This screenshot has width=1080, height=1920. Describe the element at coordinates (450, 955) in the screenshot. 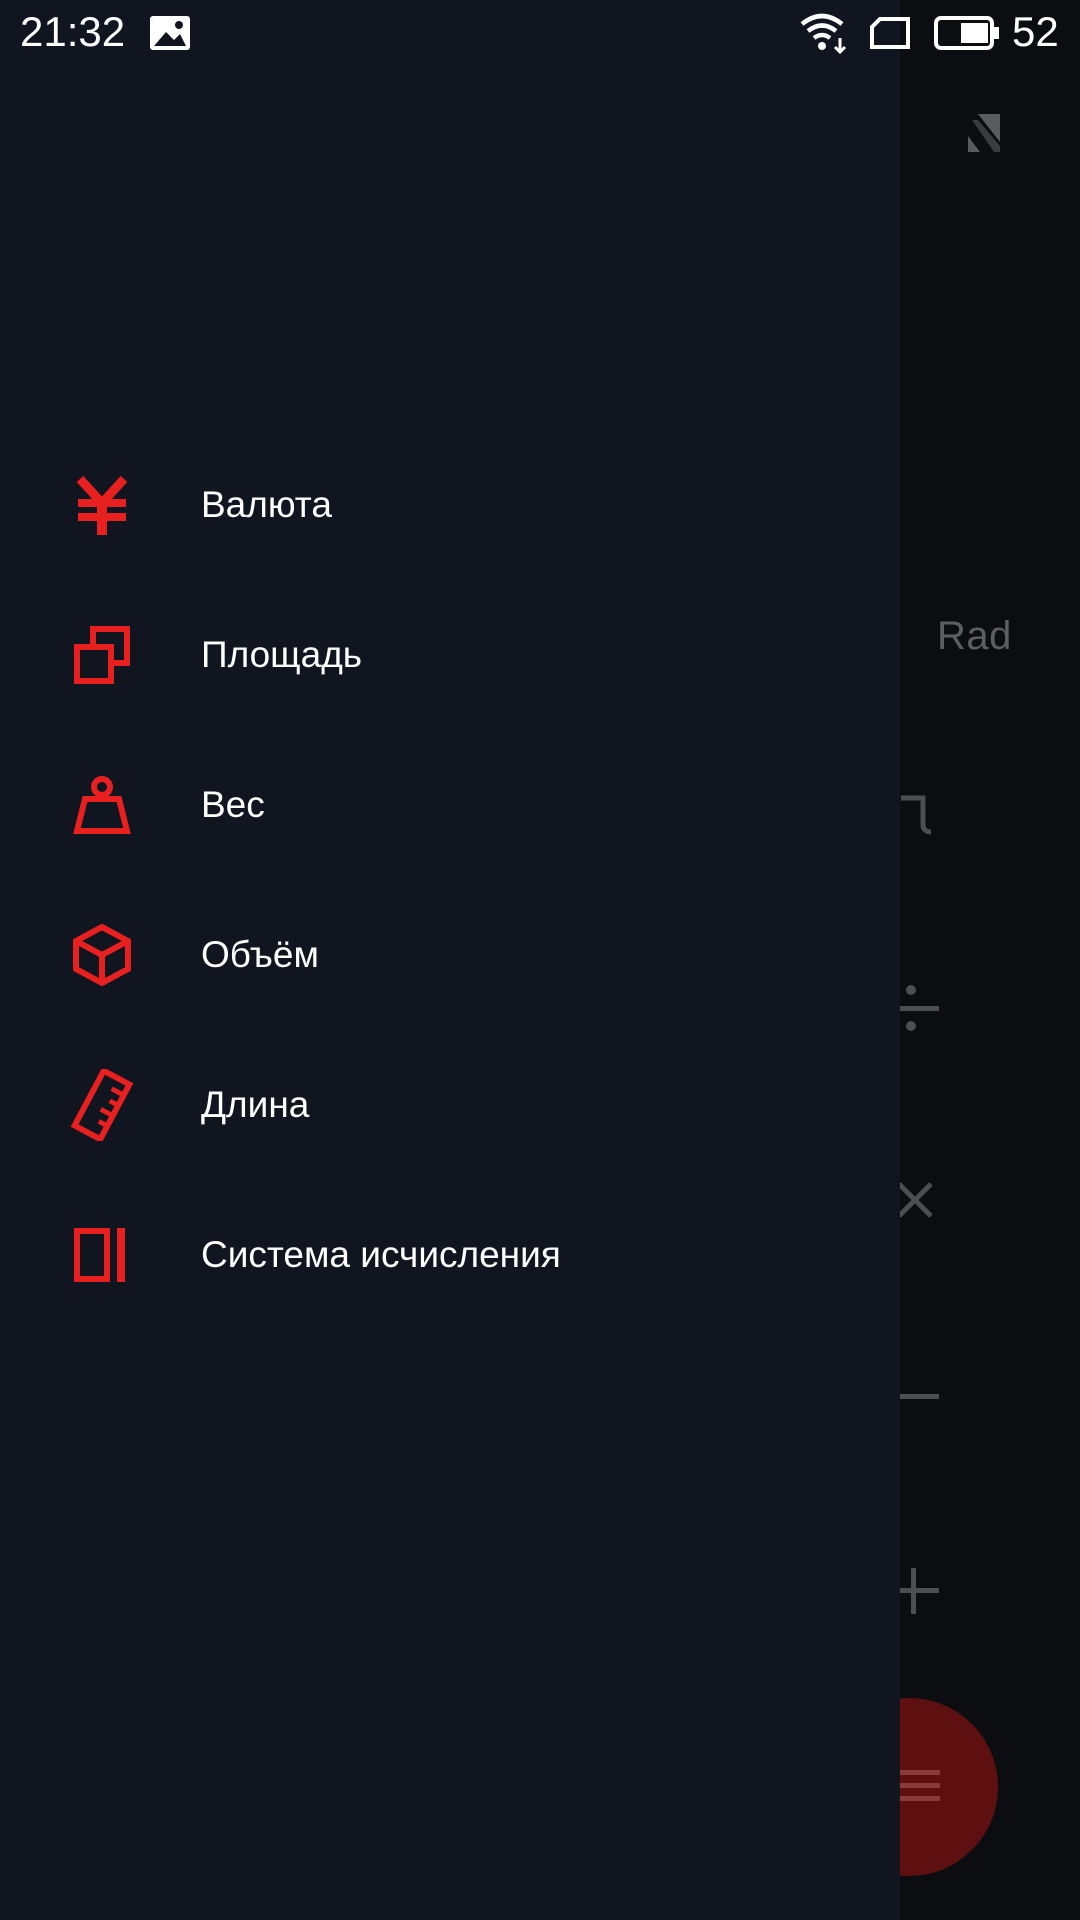

I see `menu-item-volume: Объём` at that location.